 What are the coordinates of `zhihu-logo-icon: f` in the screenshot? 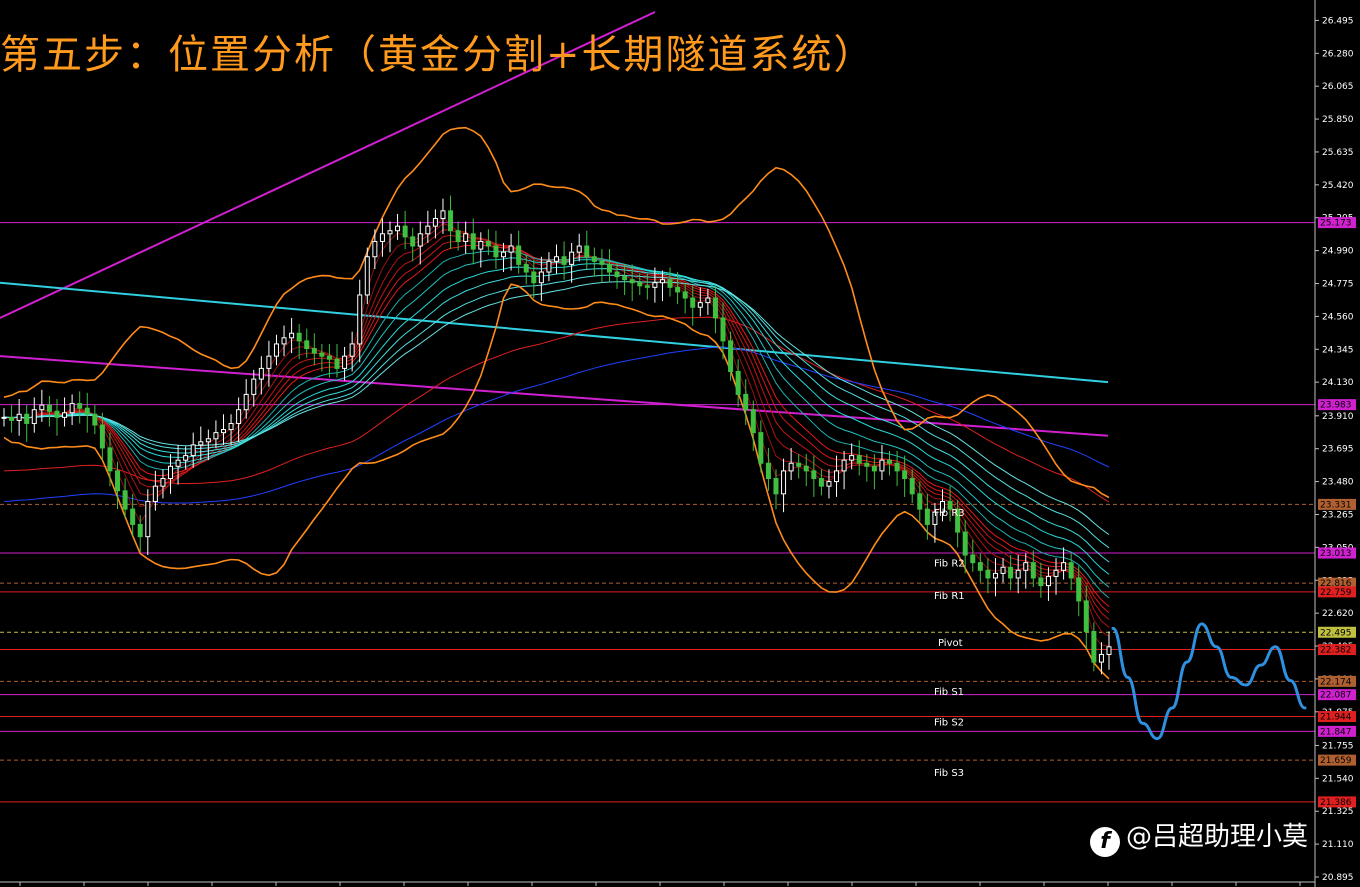 It's located at (1105, 842).